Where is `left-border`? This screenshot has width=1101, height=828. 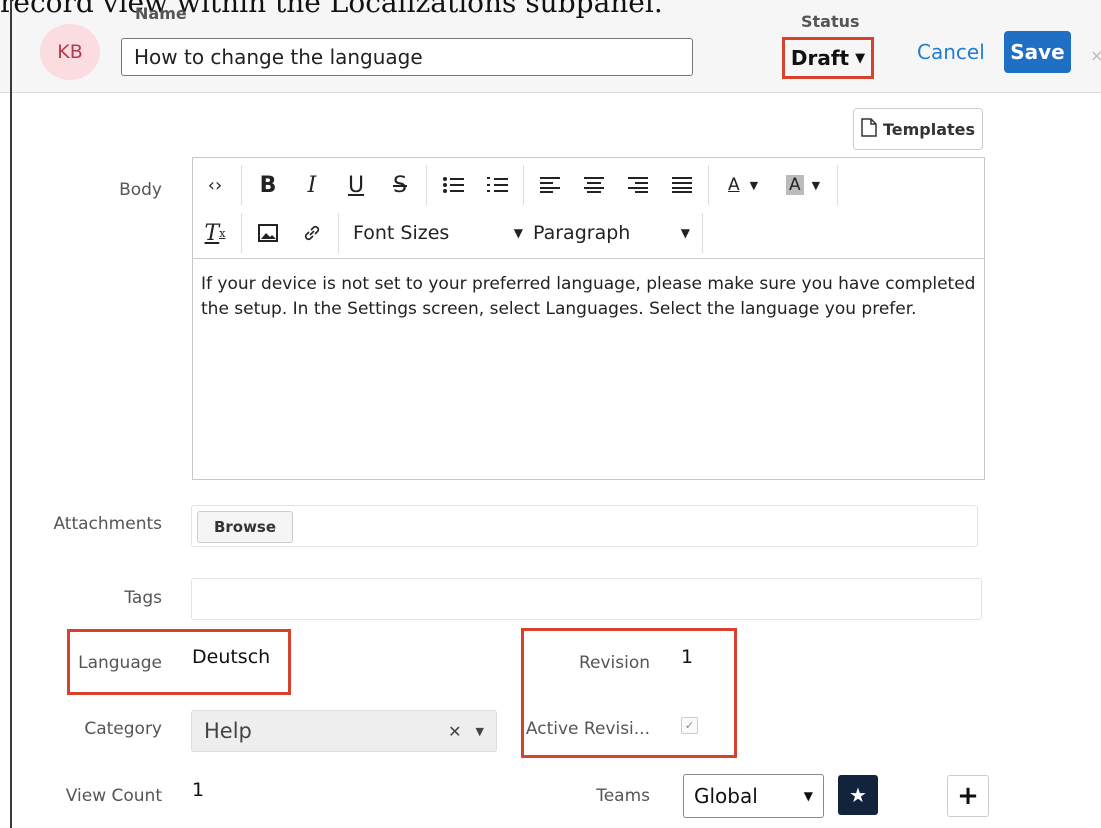
left-border is located at coordinates (11, 414).